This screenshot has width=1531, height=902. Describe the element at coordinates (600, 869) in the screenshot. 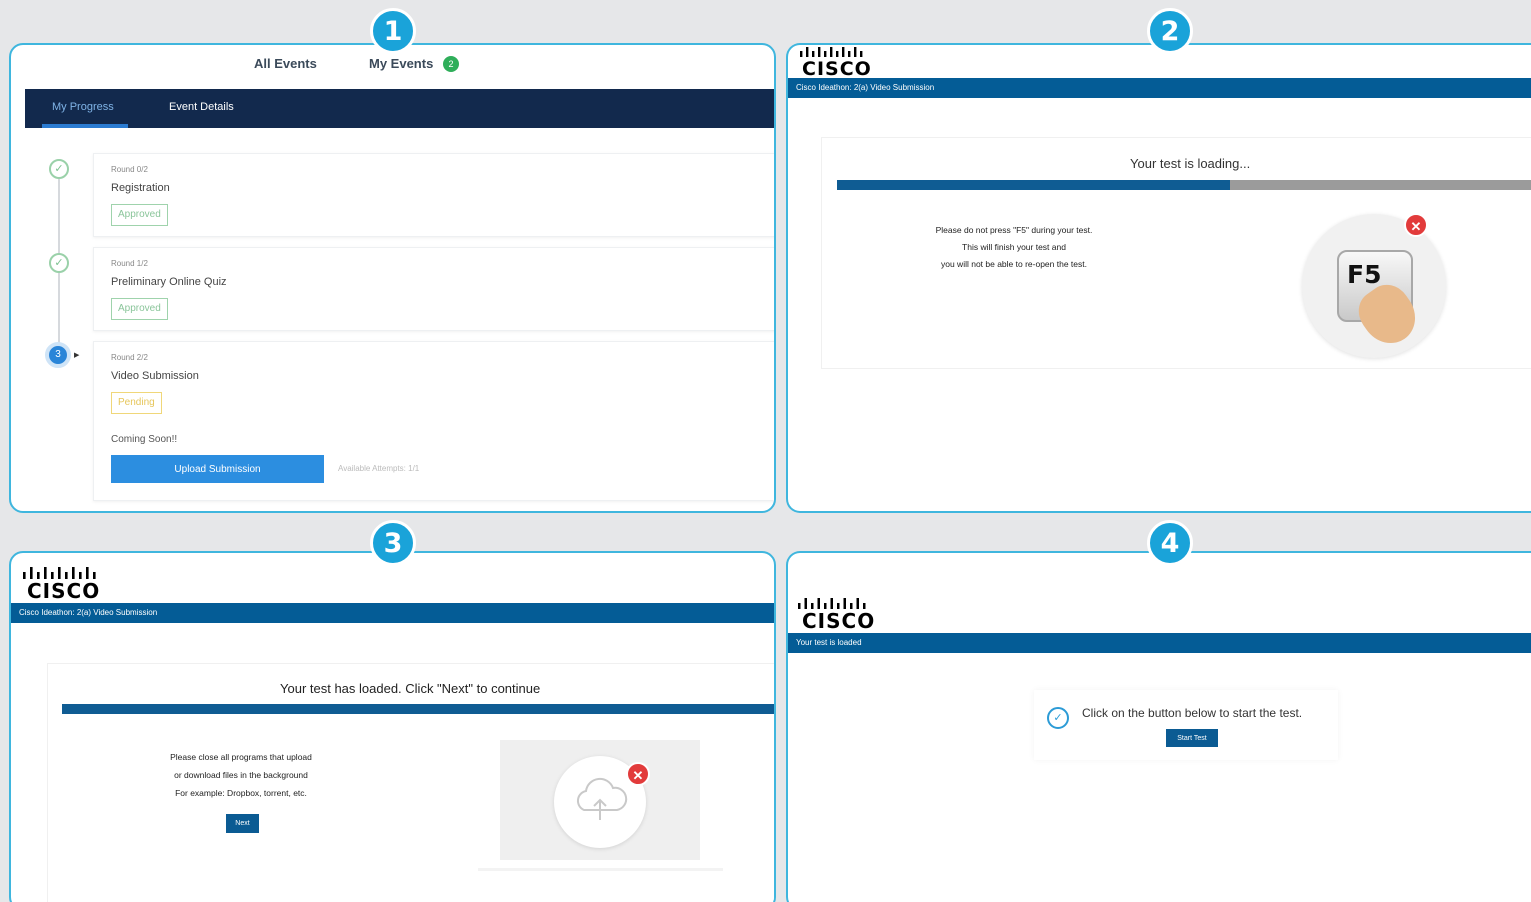

I see `divider` at that location.